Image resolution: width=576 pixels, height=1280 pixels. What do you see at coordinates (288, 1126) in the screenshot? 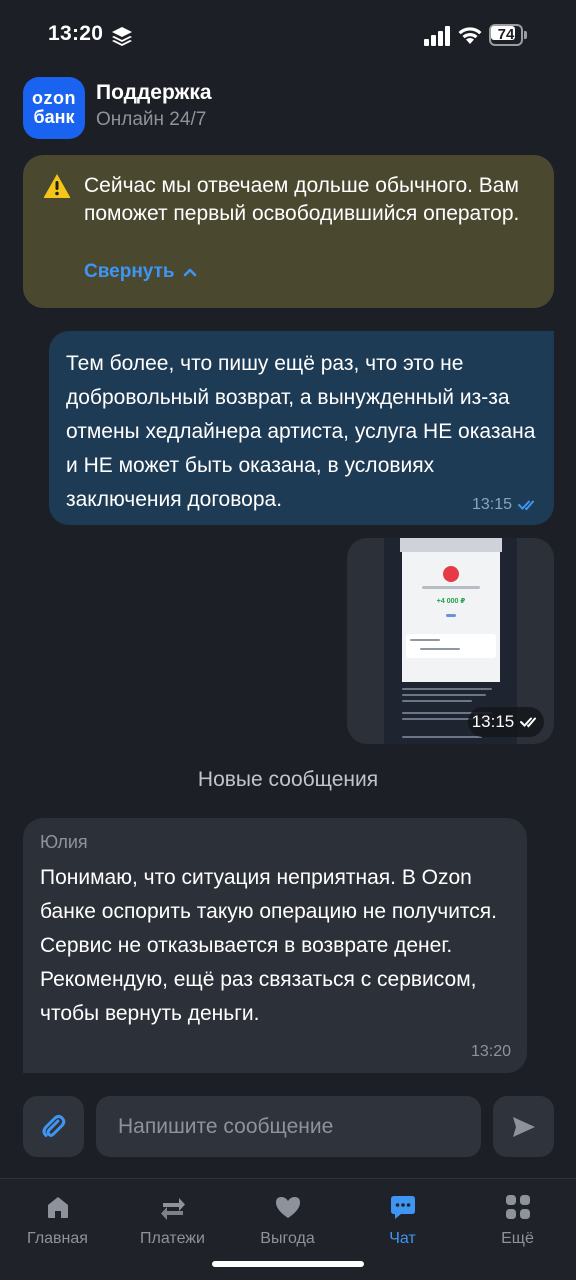
I see `message-input` at bounding box center [288, 1126].